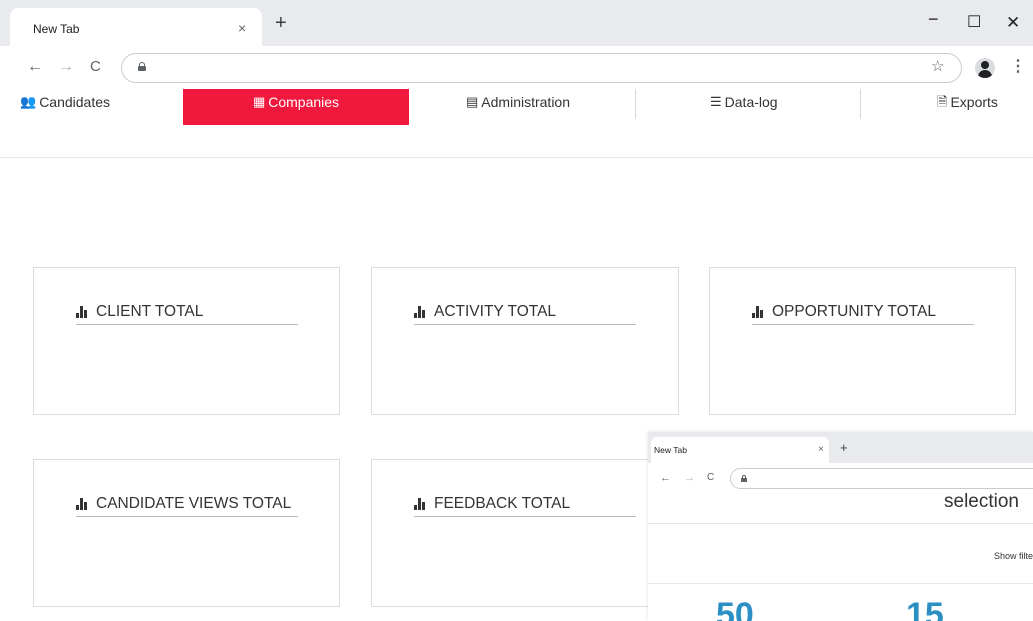 The image size is (1033, 621). I want to click on card-activity-total: ACTIVITY TOTAL, so click(525, 341).